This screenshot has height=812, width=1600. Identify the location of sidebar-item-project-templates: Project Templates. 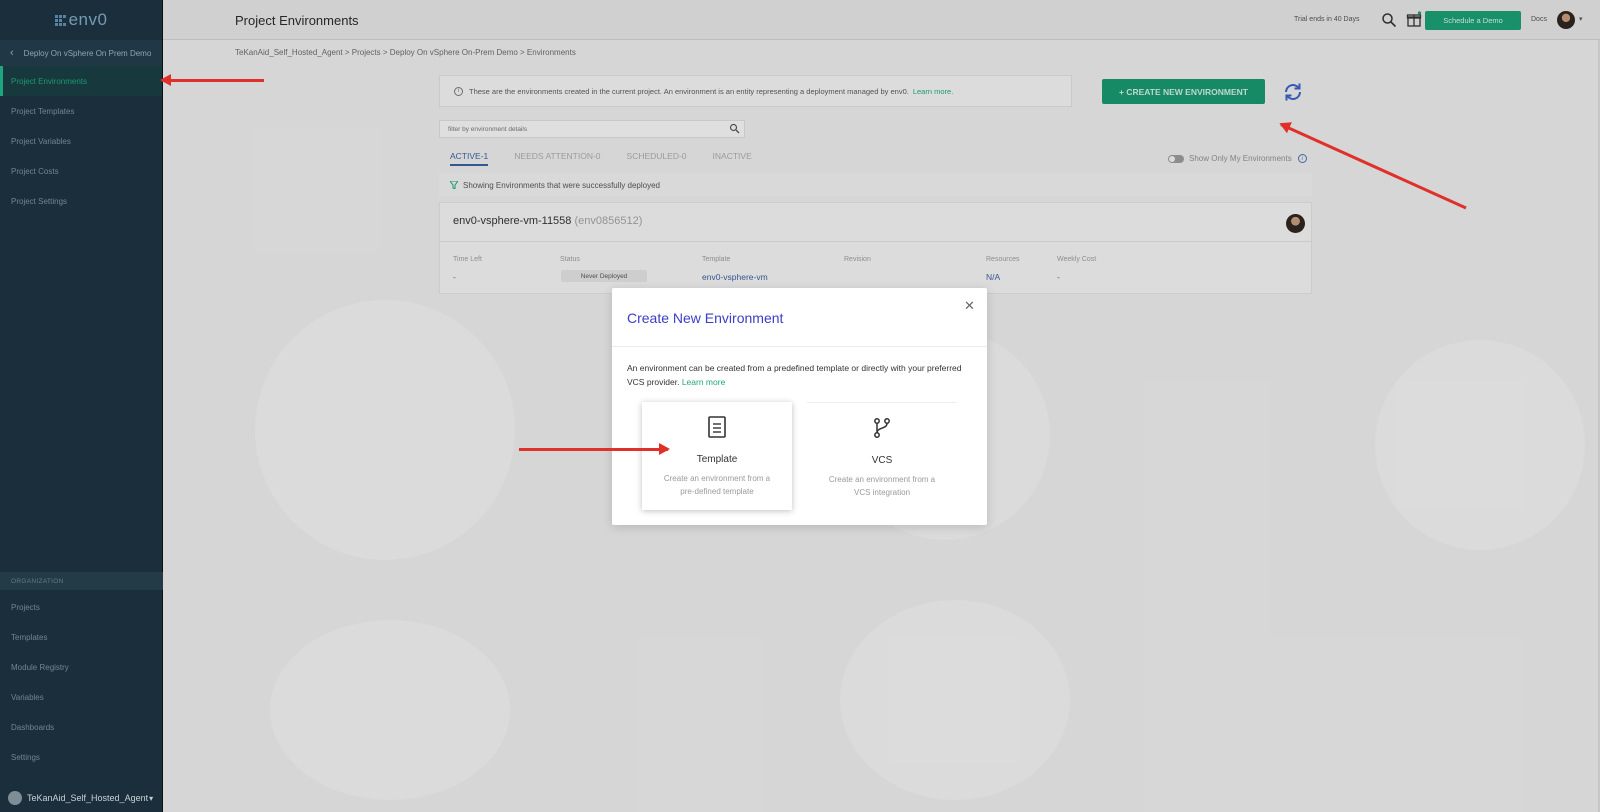
(81, 111).